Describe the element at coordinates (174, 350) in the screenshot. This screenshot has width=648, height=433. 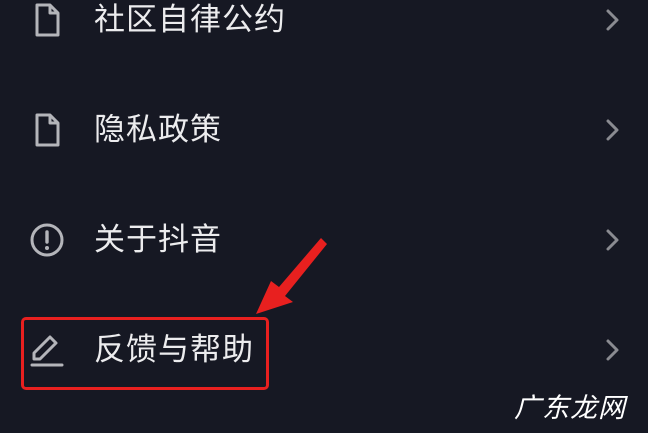
I see `menu-item-label: 反馈与帮助` at that location.